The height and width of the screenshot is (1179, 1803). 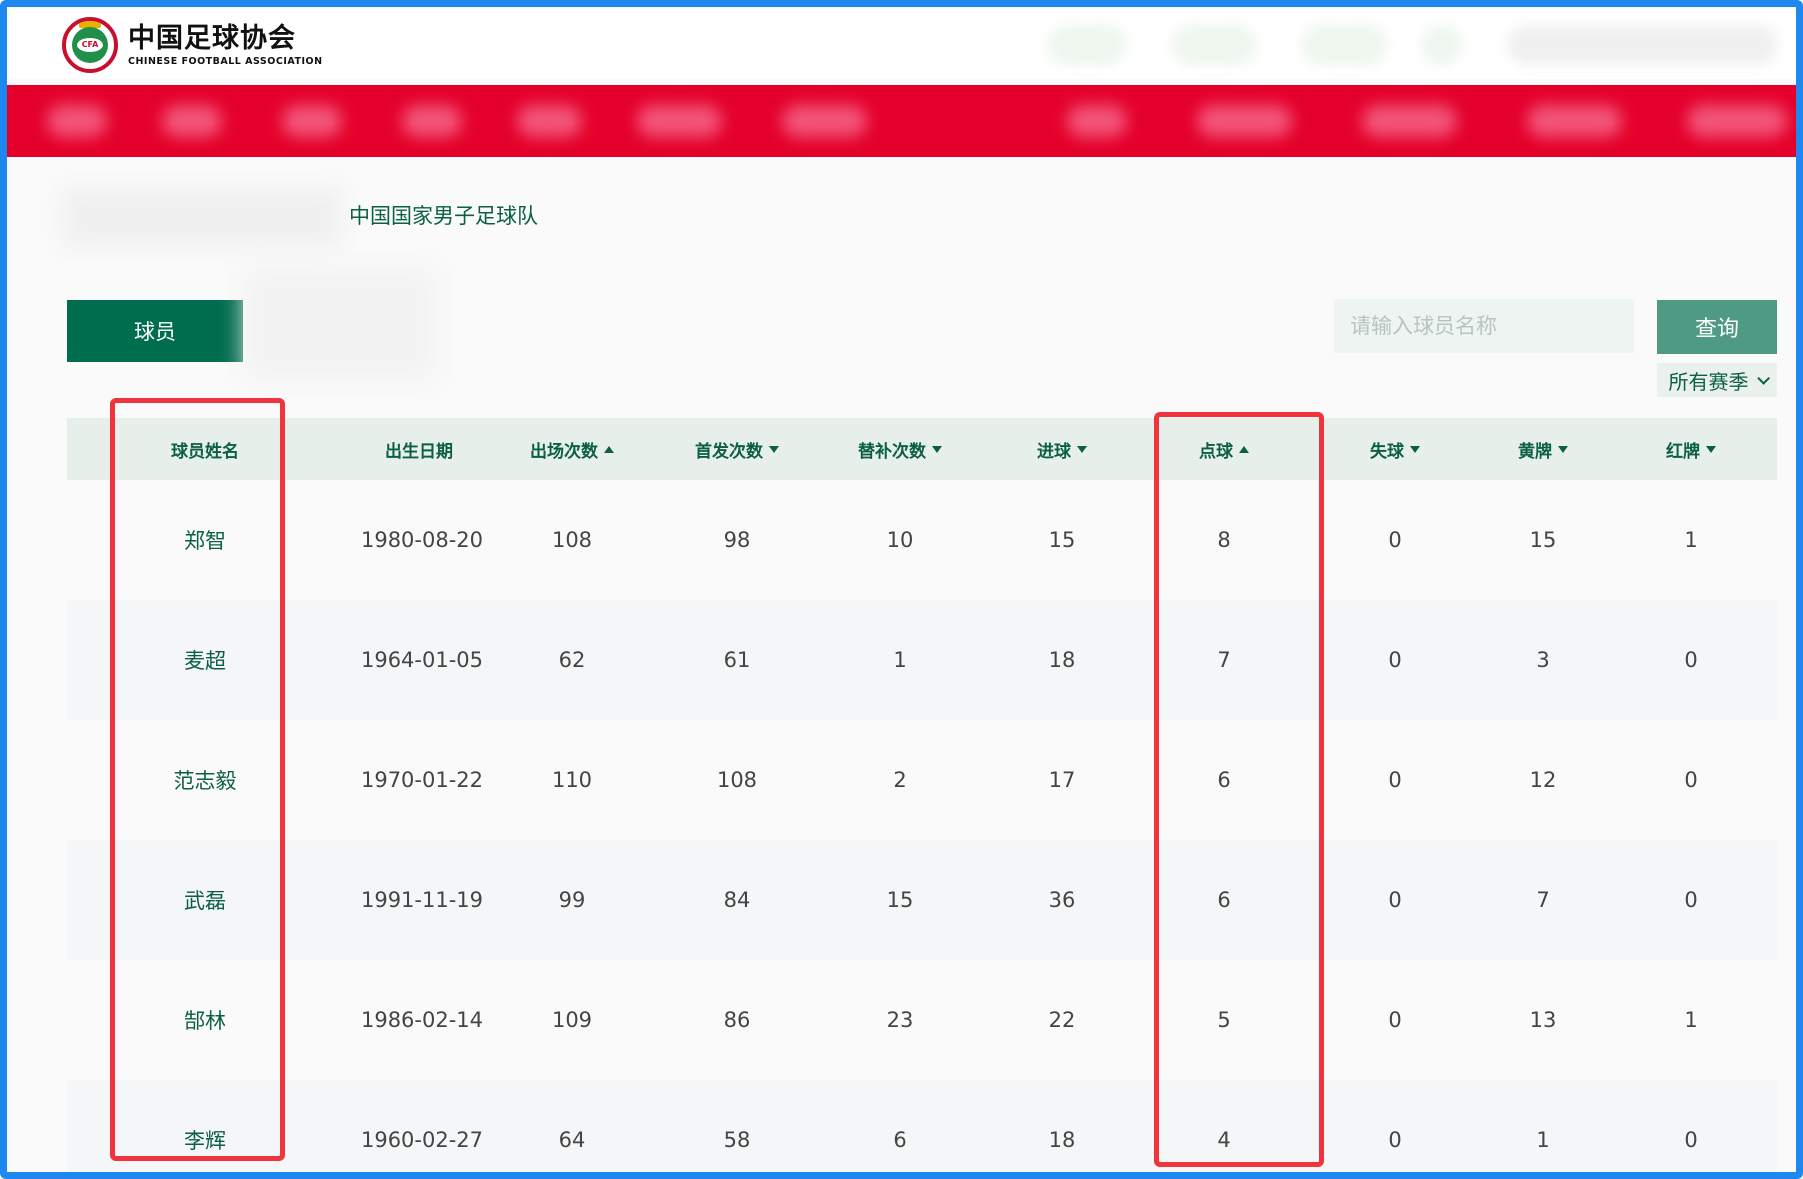 What do you see at coordinates (1062, 660) in the screenshot?
I see `cell-goals: 18` at bounding box center [1062, 660].